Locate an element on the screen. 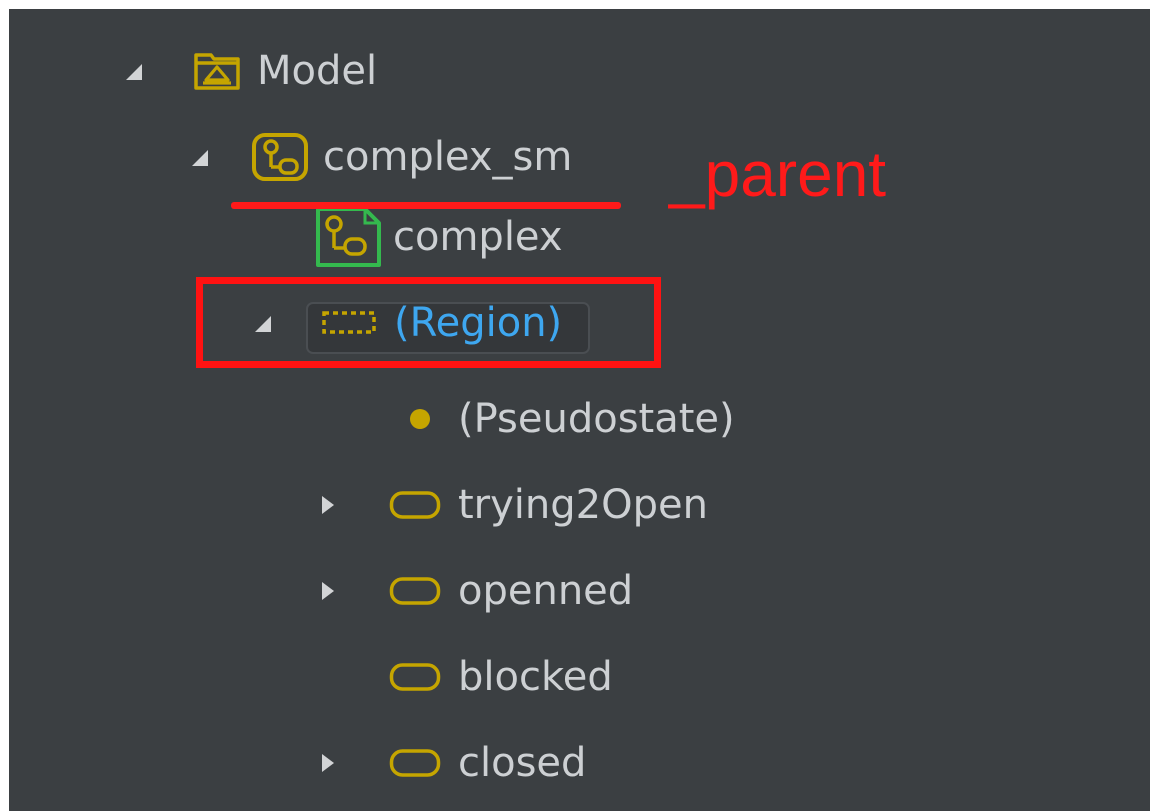 Image resolution: width=1150 pixels, height=811 pixels. tree-item-model: Model is located at coordinates (509, 71).